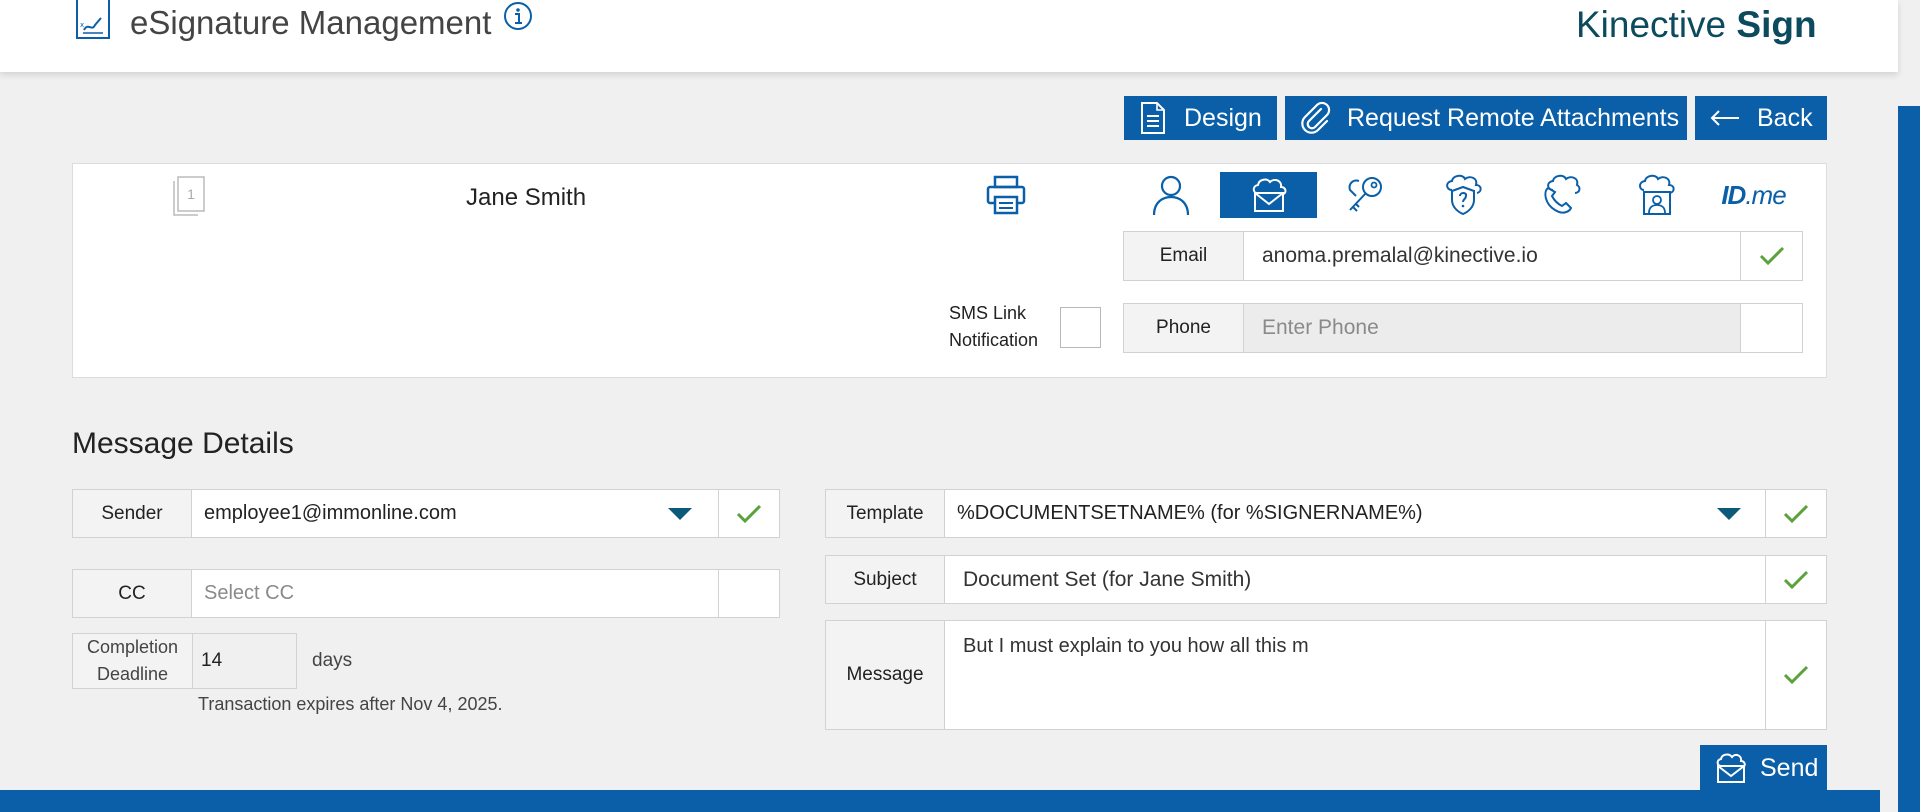 This screenshot has width=1920, height=812. What do you see at coordinates (885, 513) in the screenshot?
I see `template-label: Template` at bounding box center [885, 513].